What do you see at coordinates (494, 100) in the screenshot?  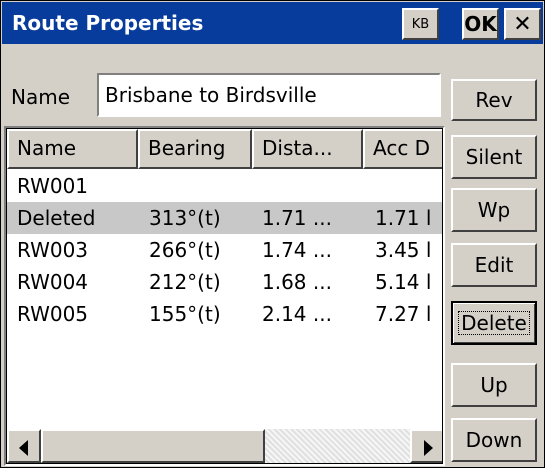 I see `reverse-button: Rev` at bounding box center [494, 100].